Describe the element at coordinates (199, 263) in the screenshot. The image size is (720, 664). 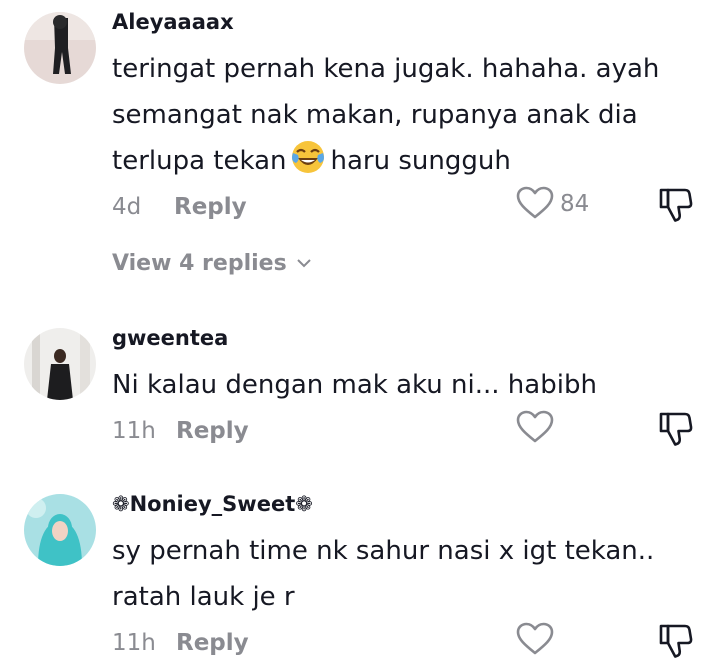
I see `view-replies-label: View 4 replies` at that location.